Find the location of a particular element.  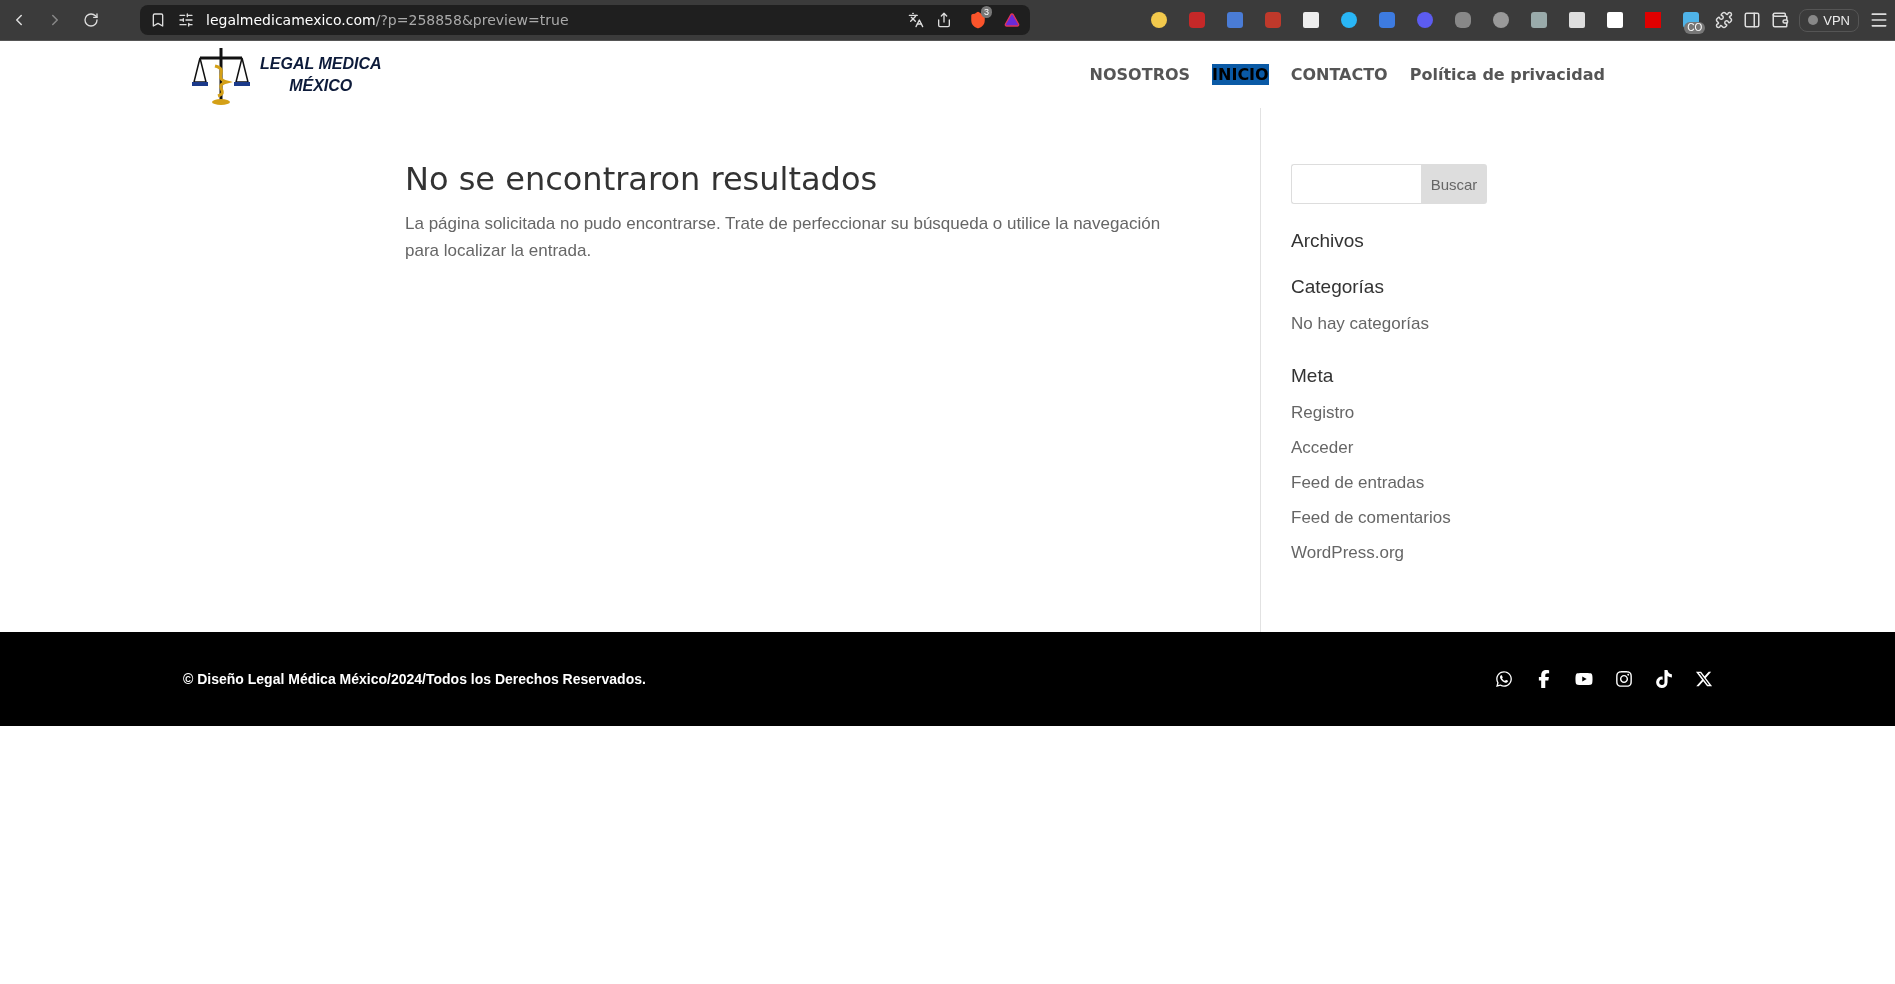

widget-title: Meta is located at coordinates (1313, 376).